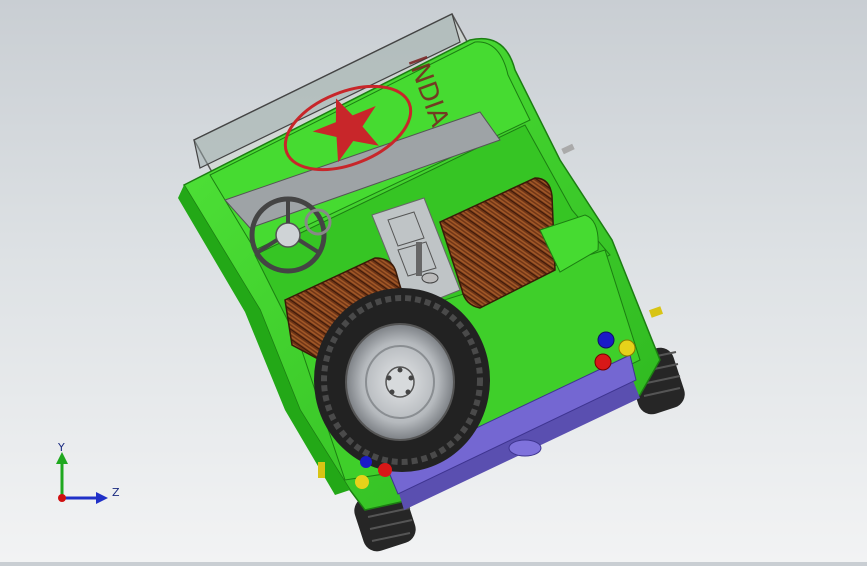 This screenshot has height=566, width=867. Describe the element at coordinates (61, 447) in the screenshot. I see `y-axis-label: Y` at that location.